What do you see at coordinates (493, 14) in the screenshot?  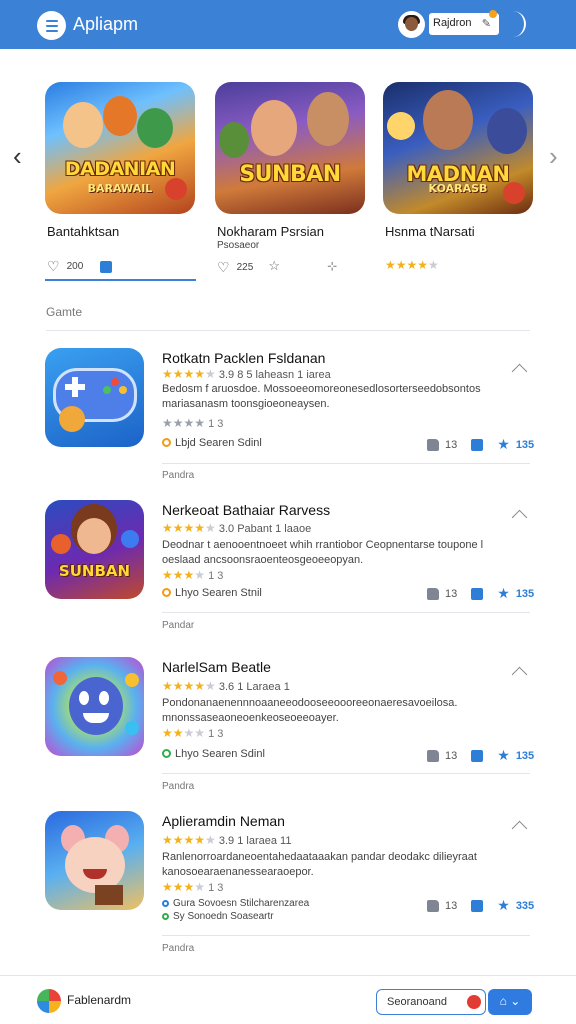 I see `notification-badge` at bounding box center [493, 14].